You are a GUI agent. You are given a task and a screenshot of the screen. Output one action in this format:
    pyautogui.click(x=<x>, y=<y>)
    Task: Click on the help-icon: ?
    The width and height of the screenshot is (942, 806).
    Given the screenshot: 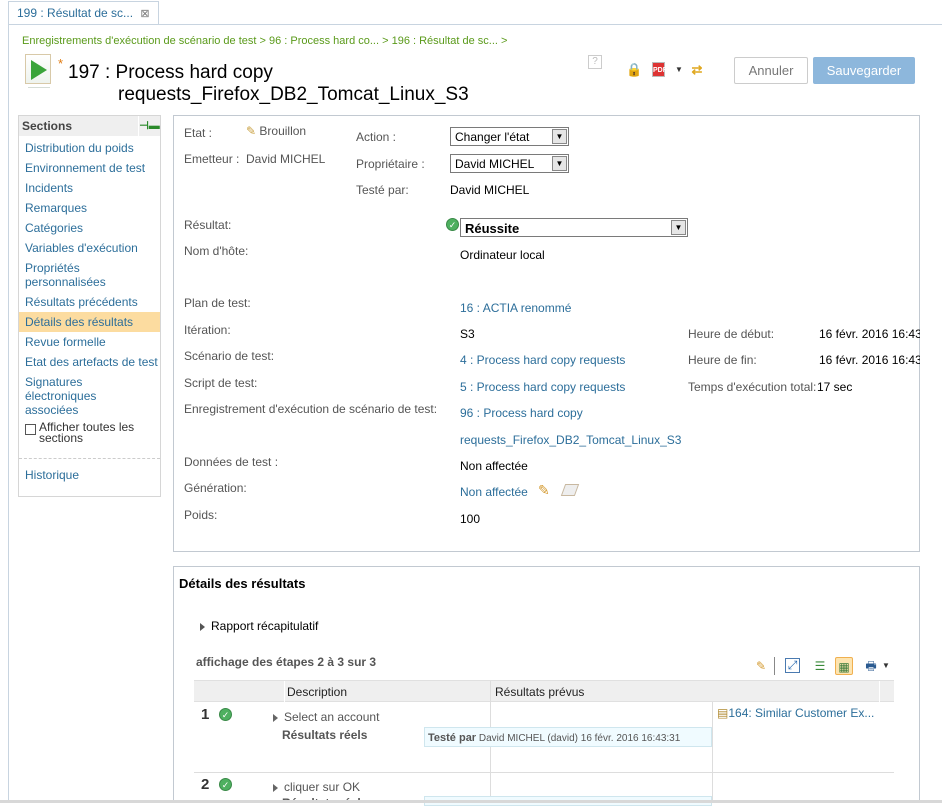 What is the action you would take?
    pyautogui.click(x=595, y=62)
    